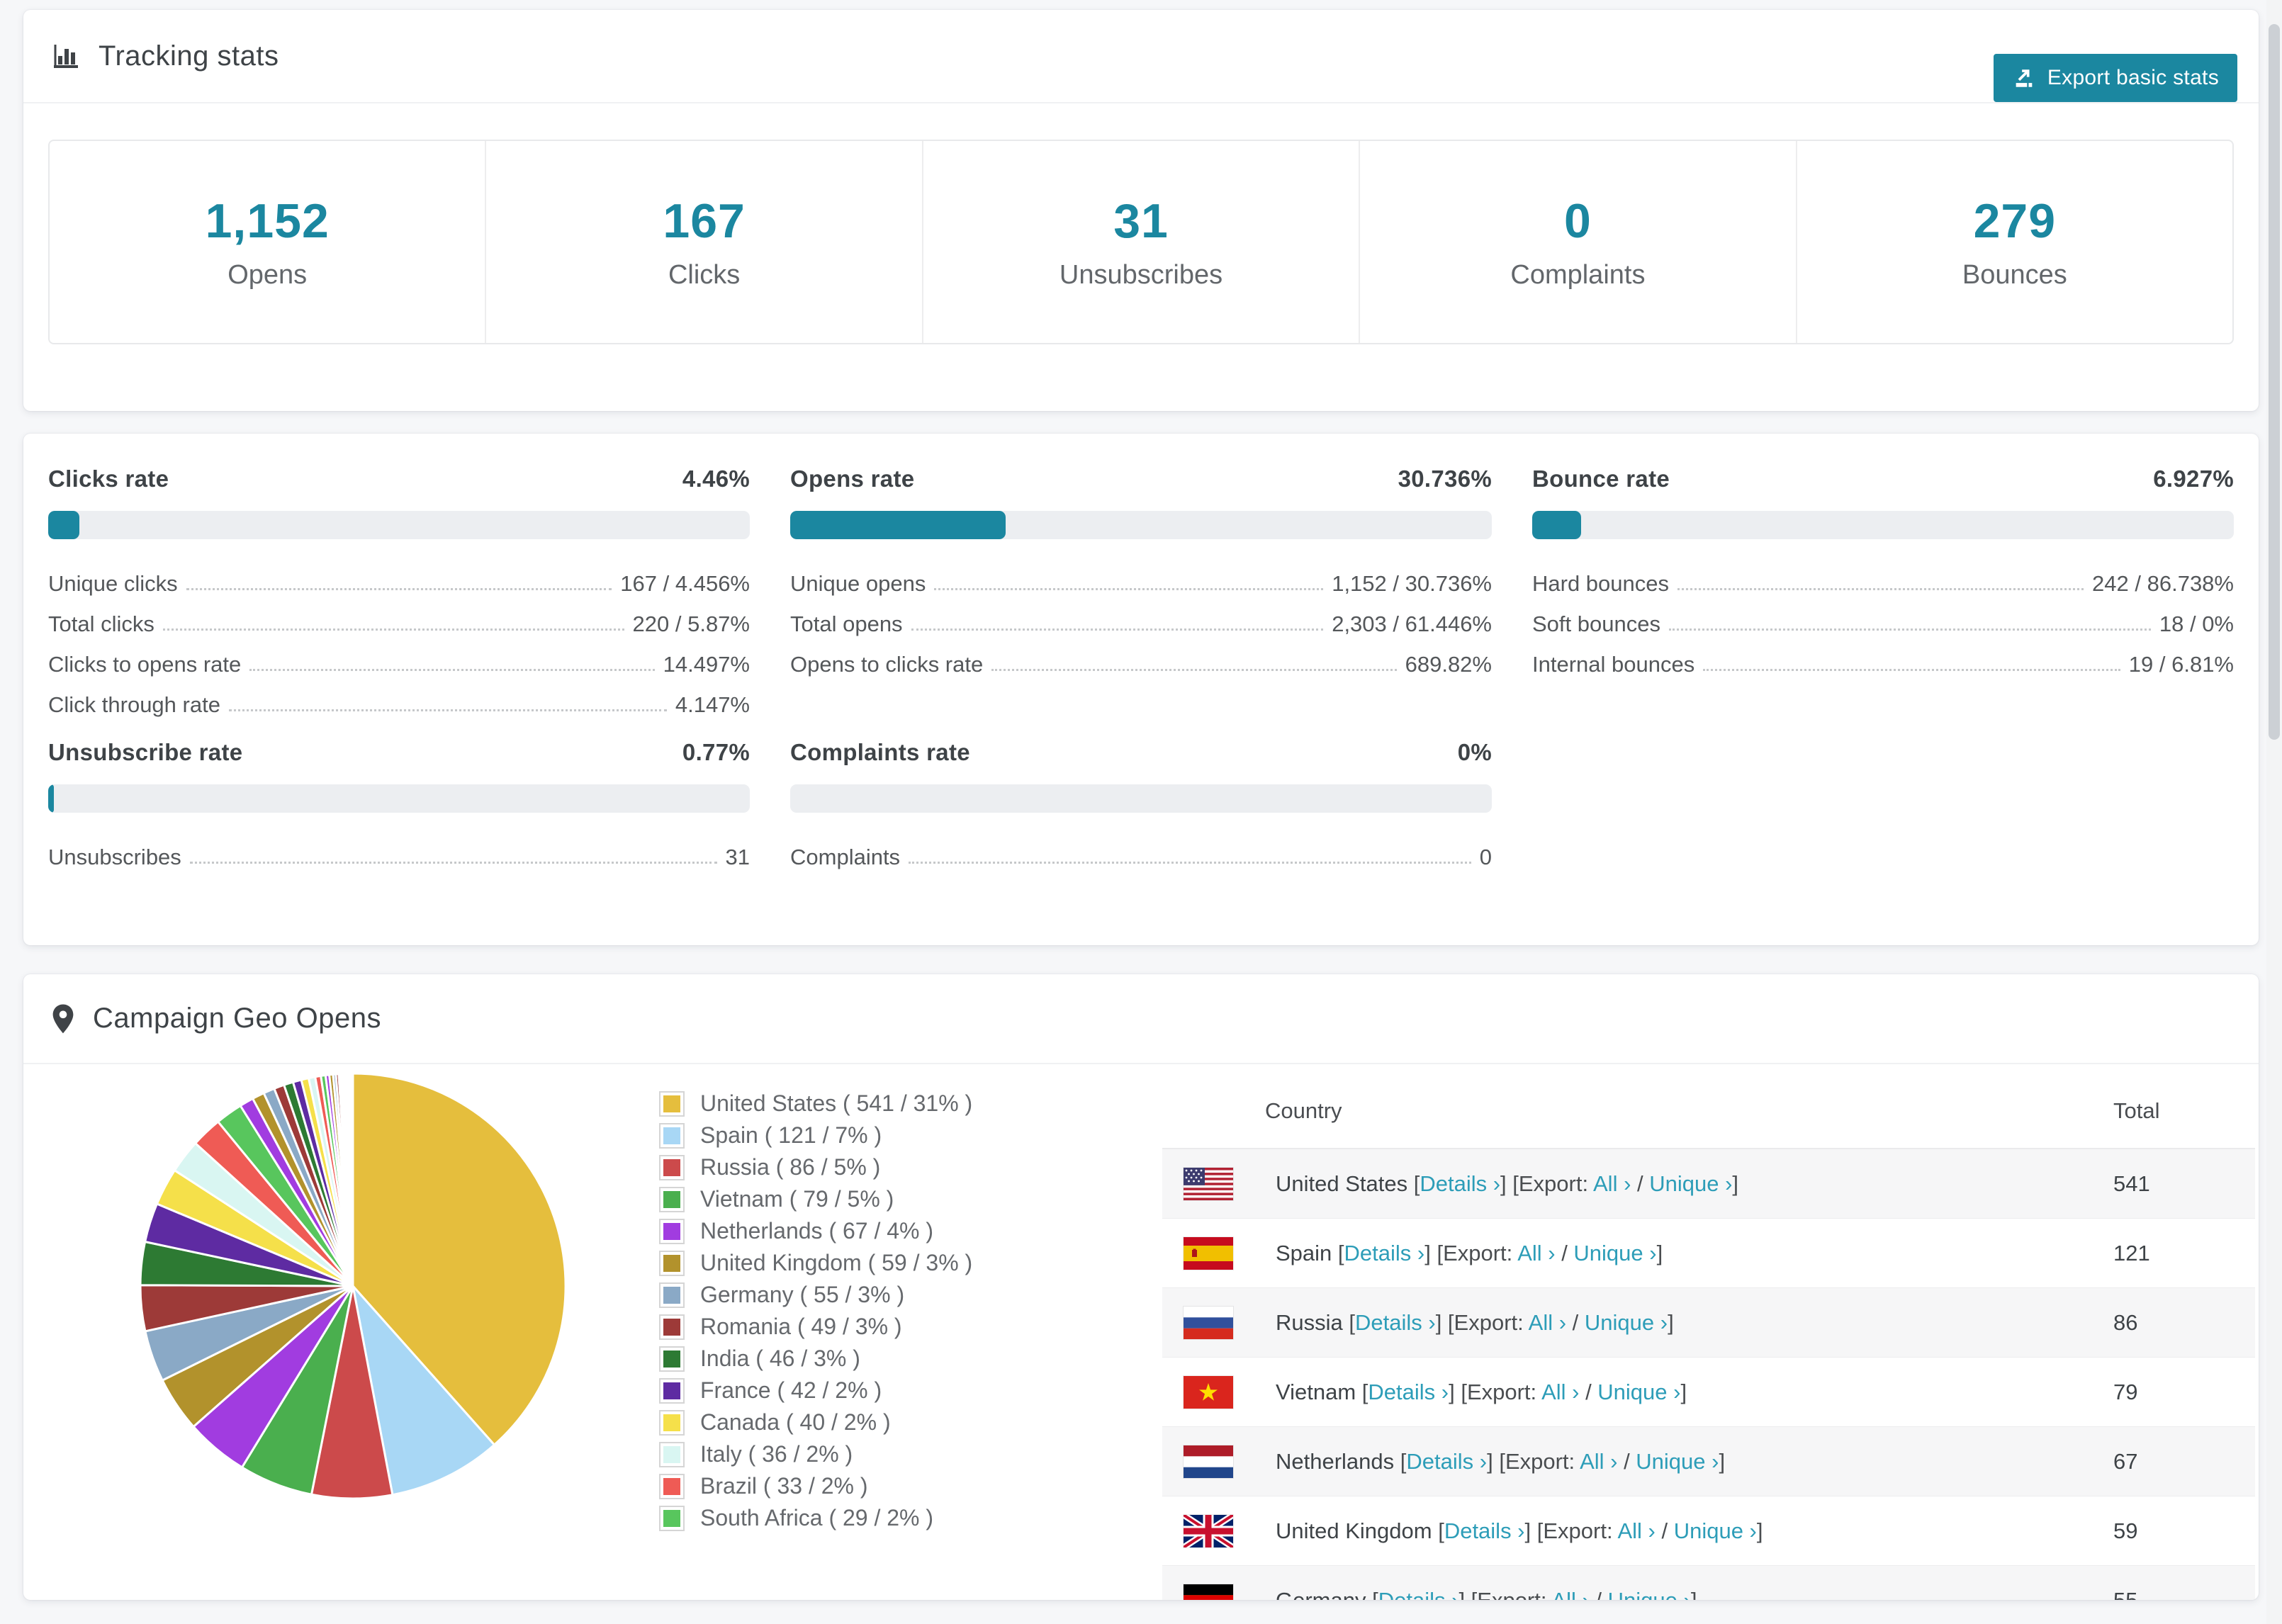 The width and height of the screenshot is (2282, 1624). Describe the element at coordinates (189, 56) in the screenshot. I see `page-title: Tracking stats` at that location.